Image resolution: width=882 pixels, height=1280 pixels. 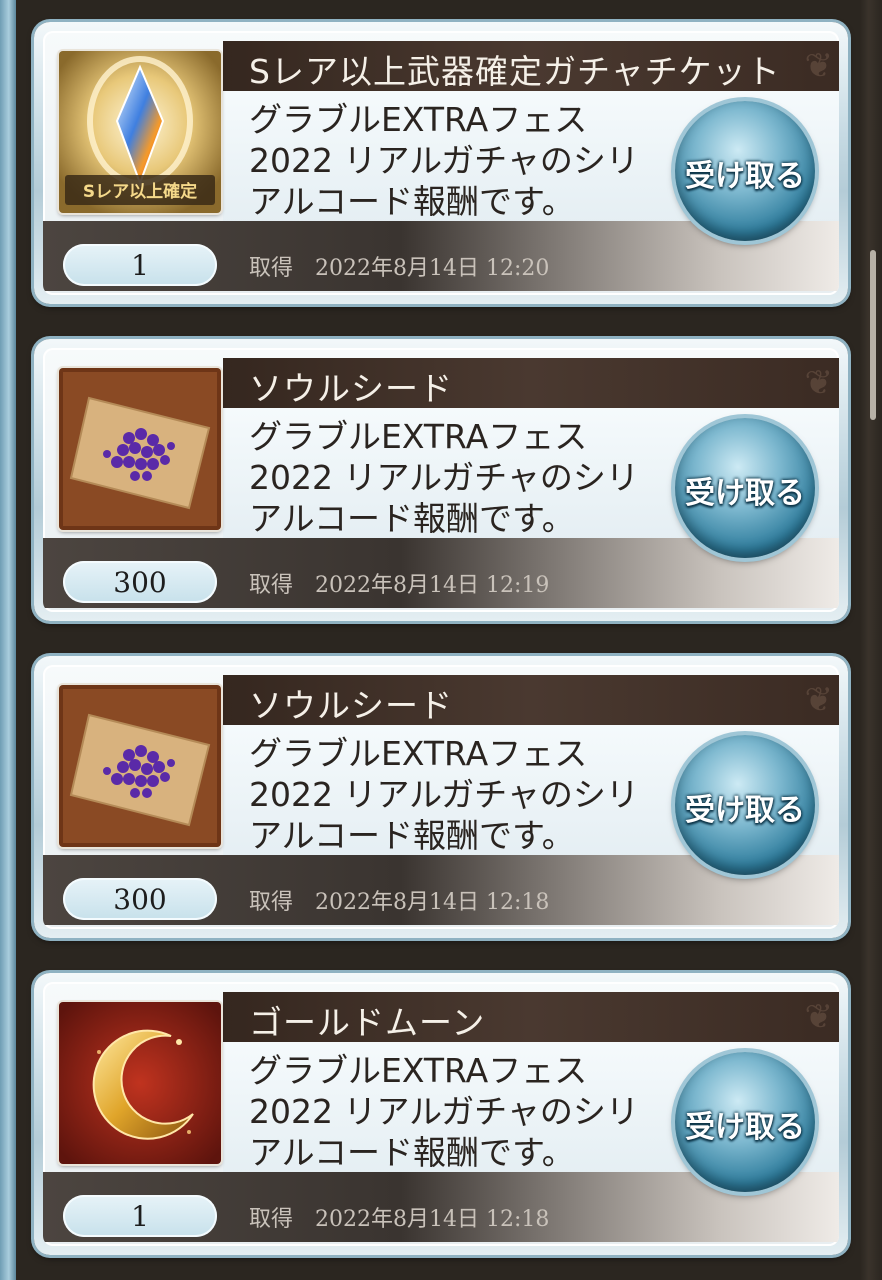 What do you see at coordinates (367, 1022) in the screenshot?
I see `item-name: ゴールドムーン` at bounding box center [367, 1022].